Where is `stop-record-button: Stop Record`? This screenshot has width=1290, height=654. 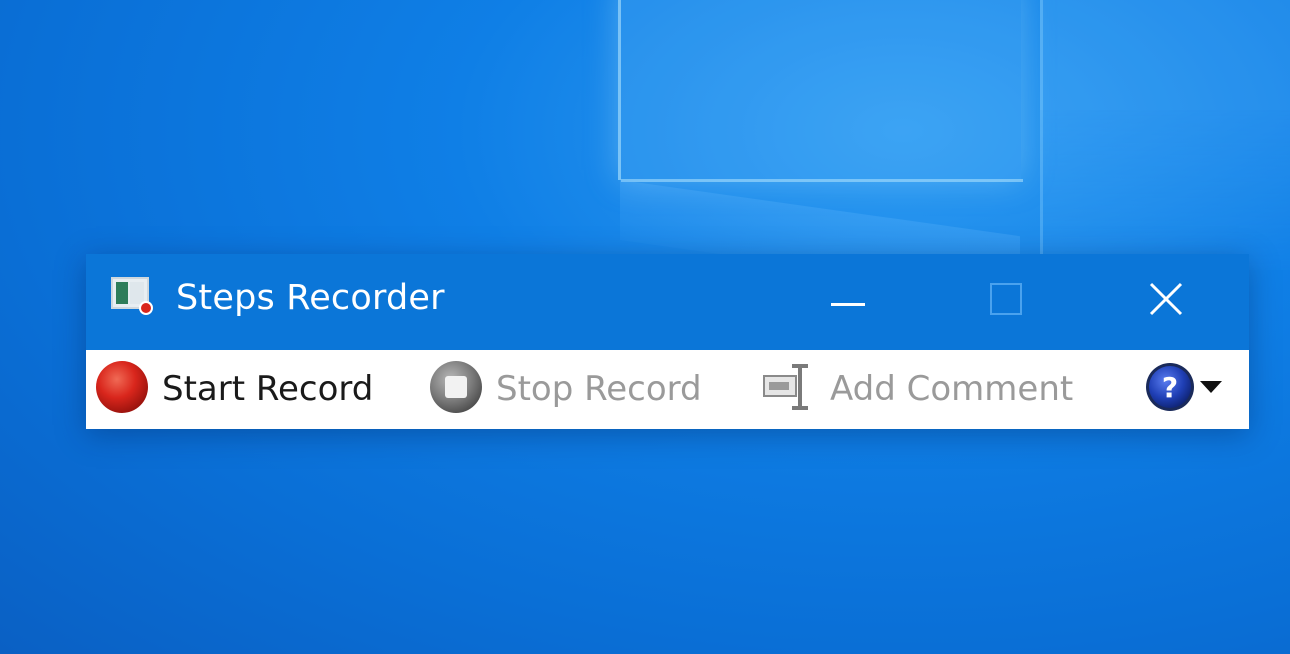
stop-record-button: Stop Record is located at coordinates (565, 389).